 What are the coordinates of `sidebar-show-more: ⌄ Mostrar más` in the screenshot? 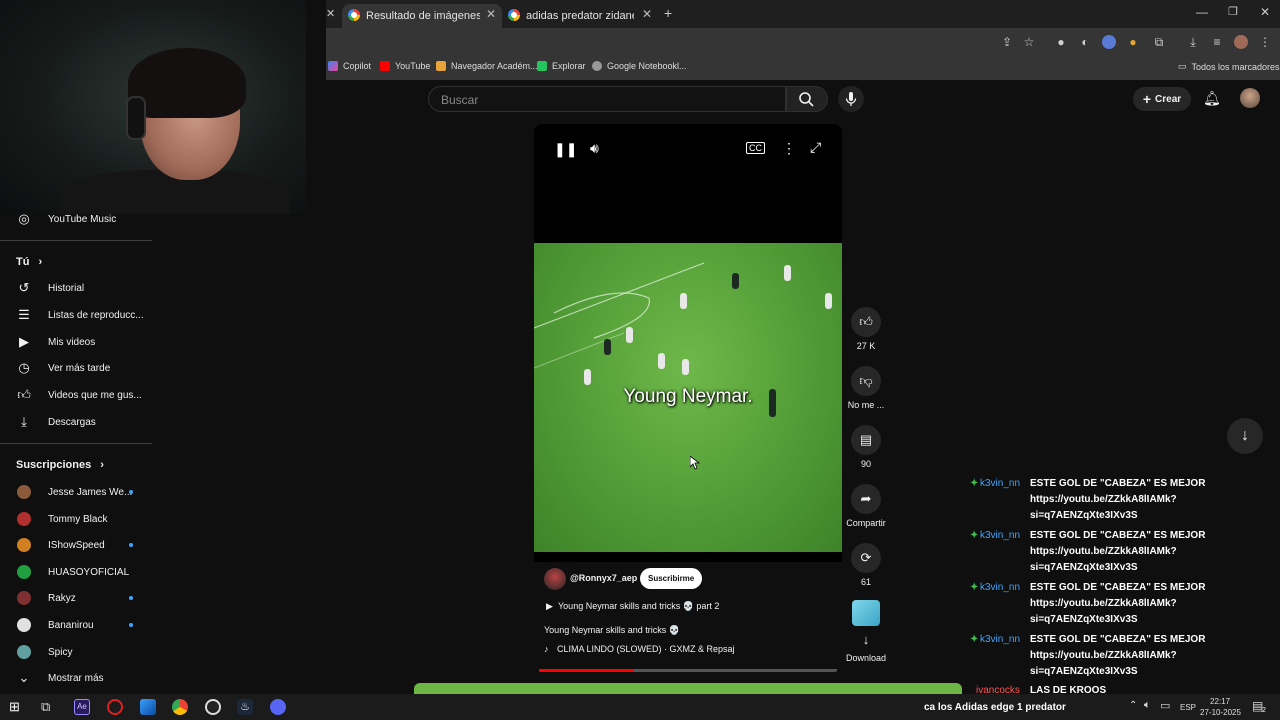 It's located at (76, 678).